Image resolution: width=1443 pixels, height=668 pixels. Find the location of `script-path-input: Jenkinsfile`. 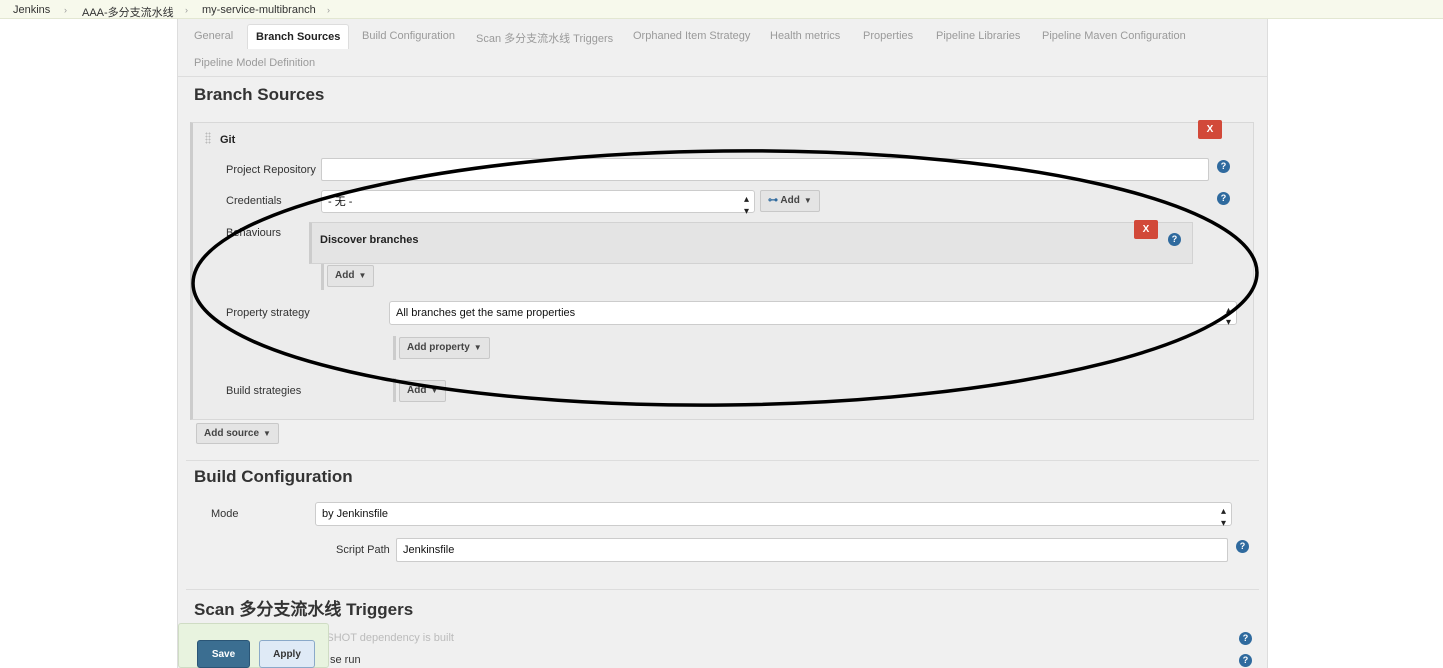

script-path-input: Jenkinsfile is located at coordinates (812, 550).